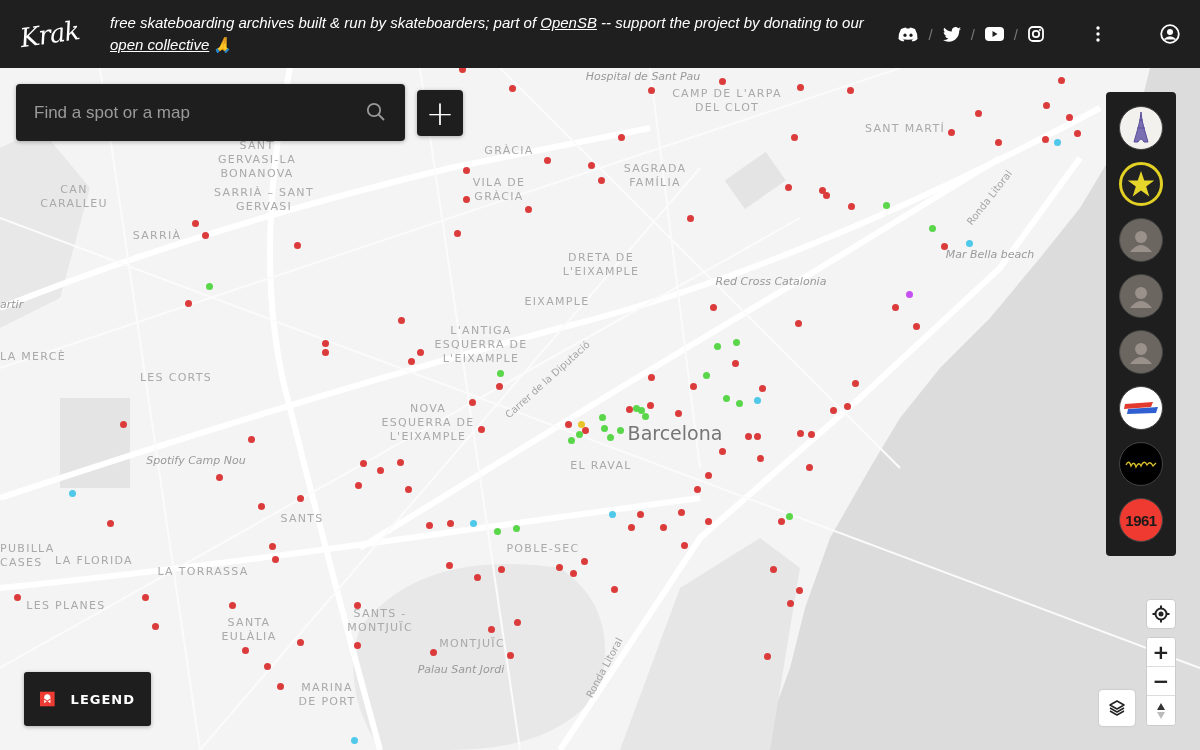 The height and width of the screenshot is (750, 1200). Describe the element at coordinates (1170, 34) in the screenshot. I see `user-icon` at that location.